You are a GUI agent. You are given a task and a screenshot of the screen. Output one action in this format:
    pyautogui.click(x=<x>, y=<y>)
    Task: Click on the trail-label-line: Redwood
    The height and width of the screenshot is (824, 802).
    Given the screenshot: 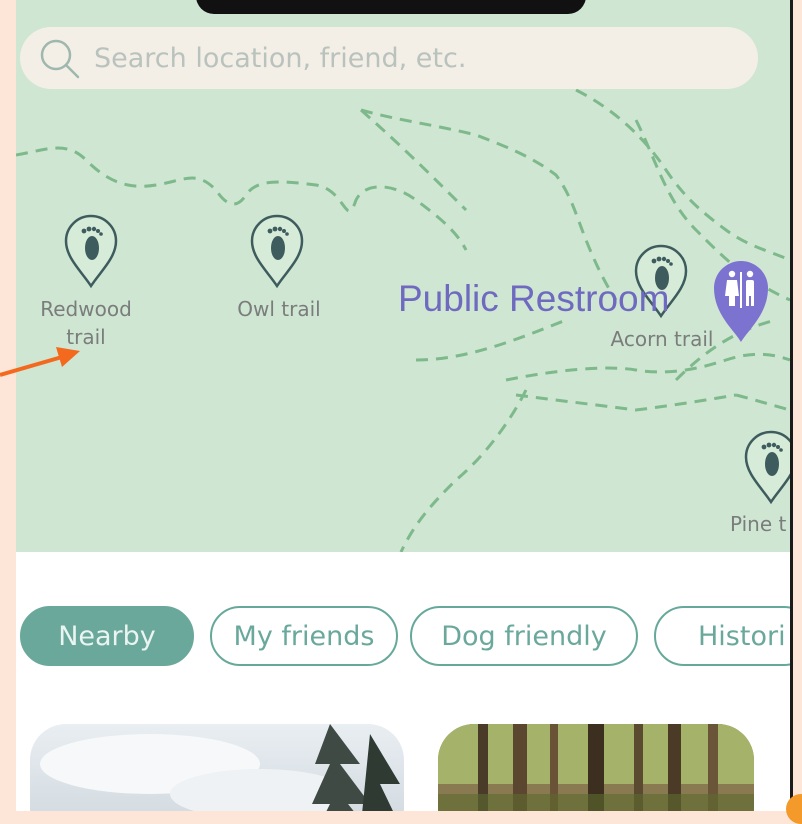 What is the action you would take?
    pyautogui.click(x=86, y=309)
    